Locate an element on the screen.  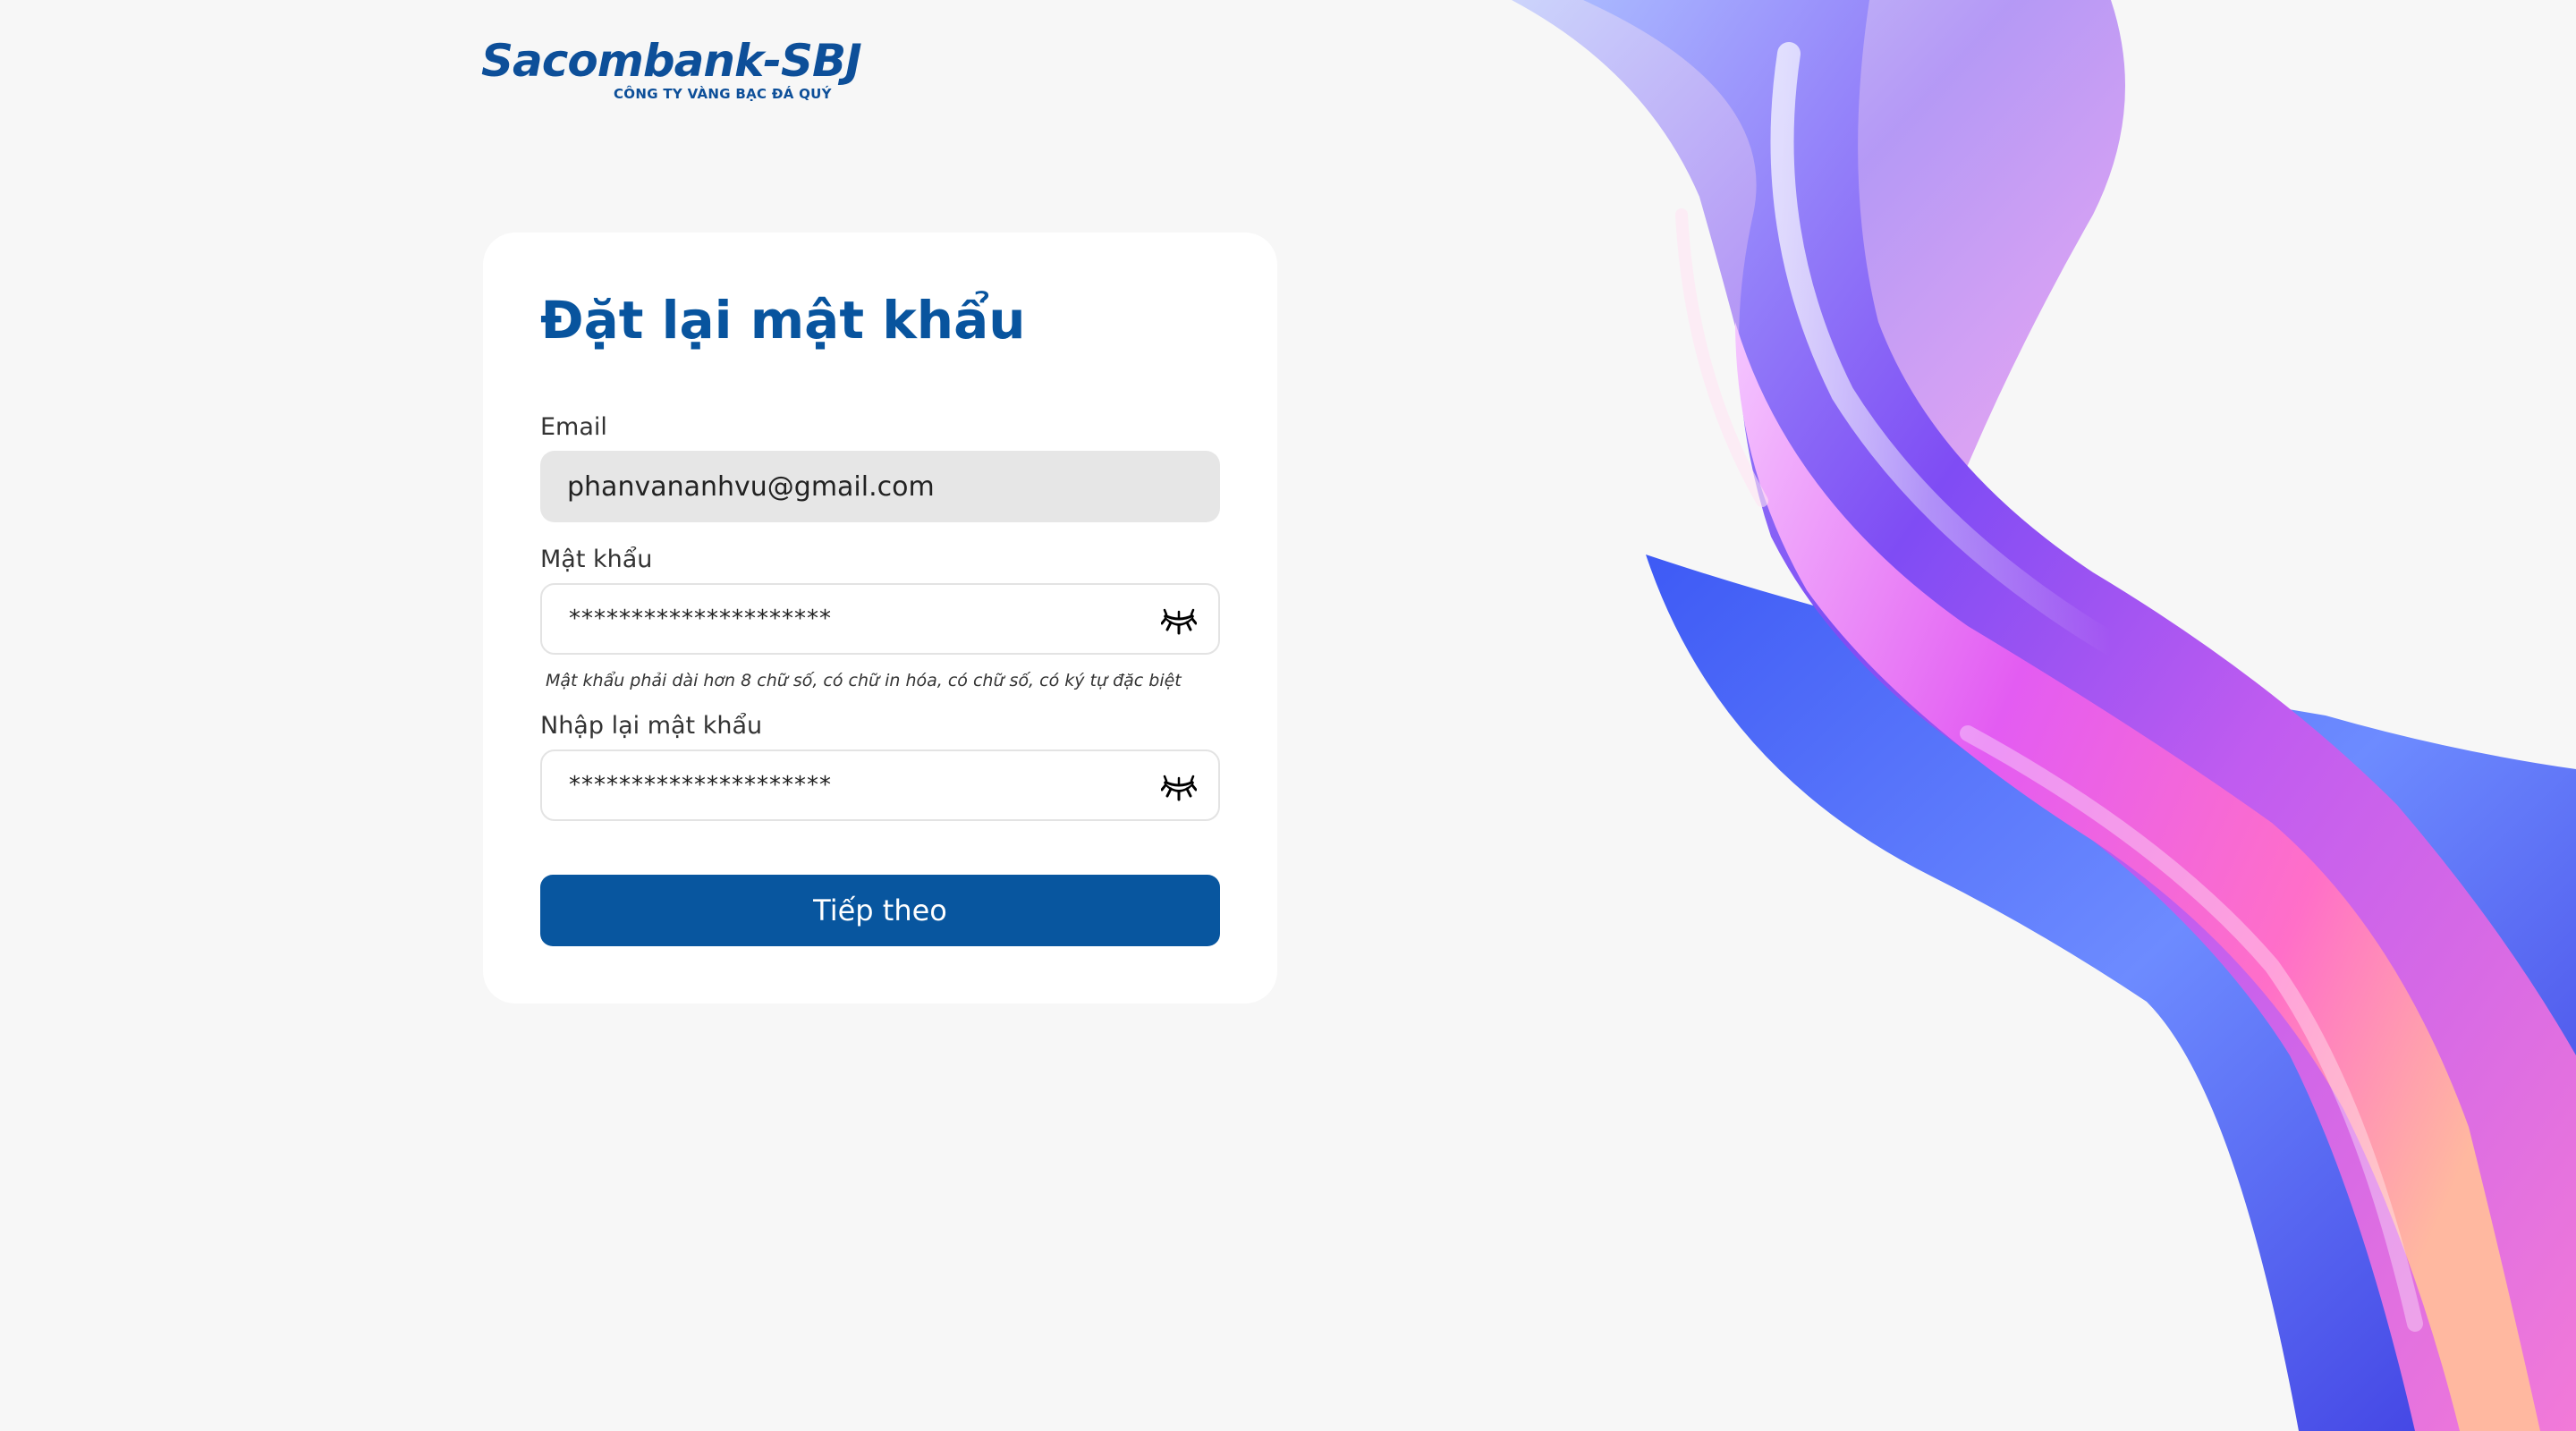
email-field is located at coordinates (835, 487).